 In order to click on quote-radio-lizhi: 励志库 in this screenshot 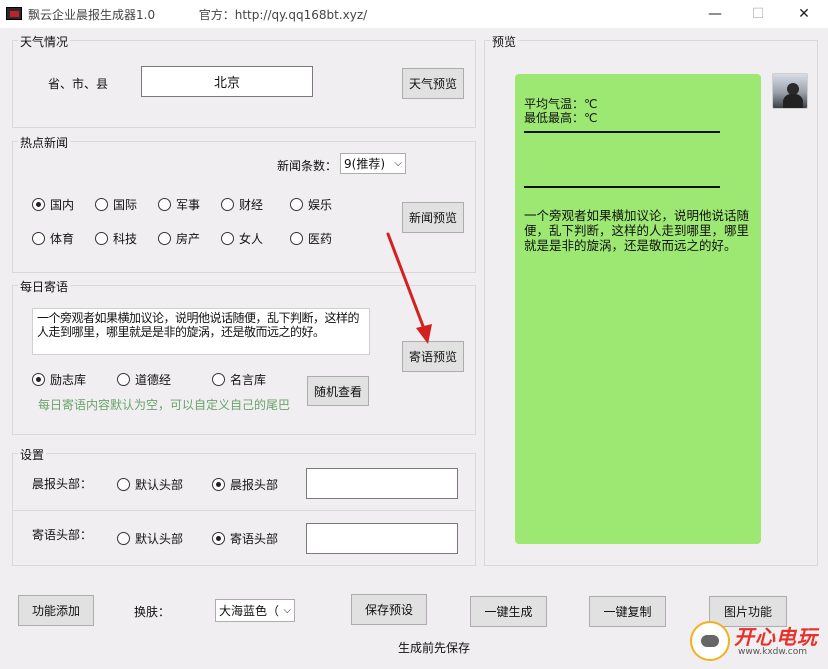, I will do `click(59, 379)`.